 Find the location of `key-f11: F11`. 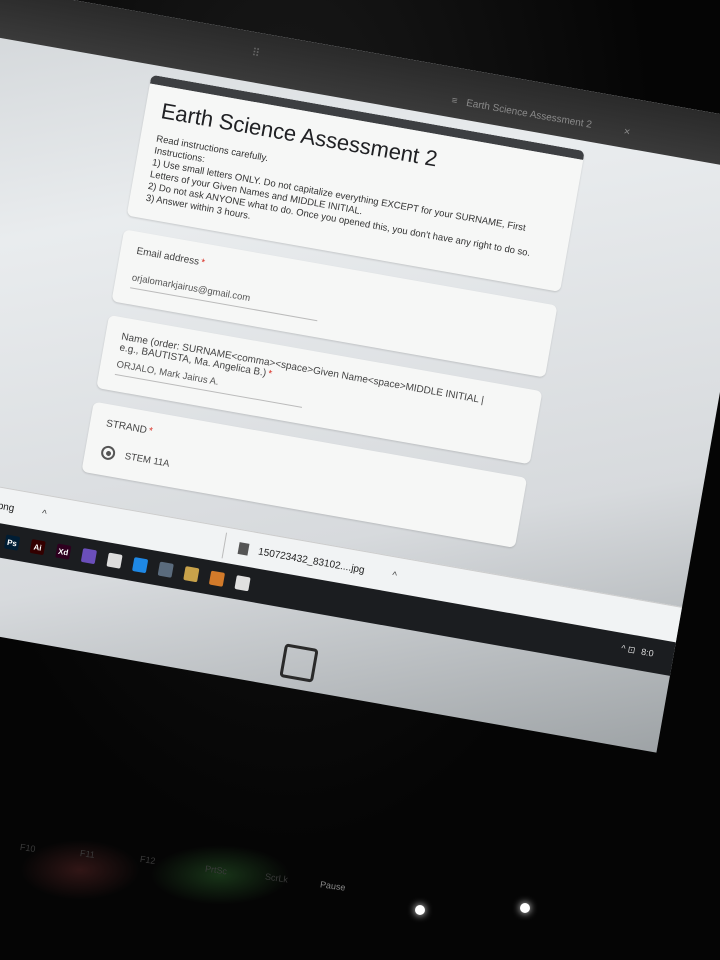

key-f11: F11 is located at coordinates (87, 854).